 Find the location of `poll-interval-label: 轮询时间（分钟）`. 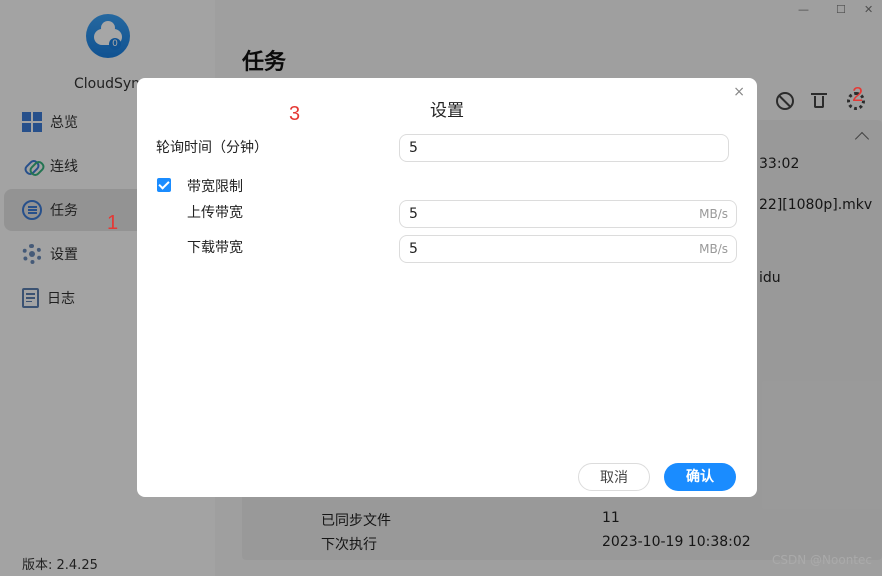

poll-interval-label: 轮询时间（分钟） is located at coordinates (212, 148).